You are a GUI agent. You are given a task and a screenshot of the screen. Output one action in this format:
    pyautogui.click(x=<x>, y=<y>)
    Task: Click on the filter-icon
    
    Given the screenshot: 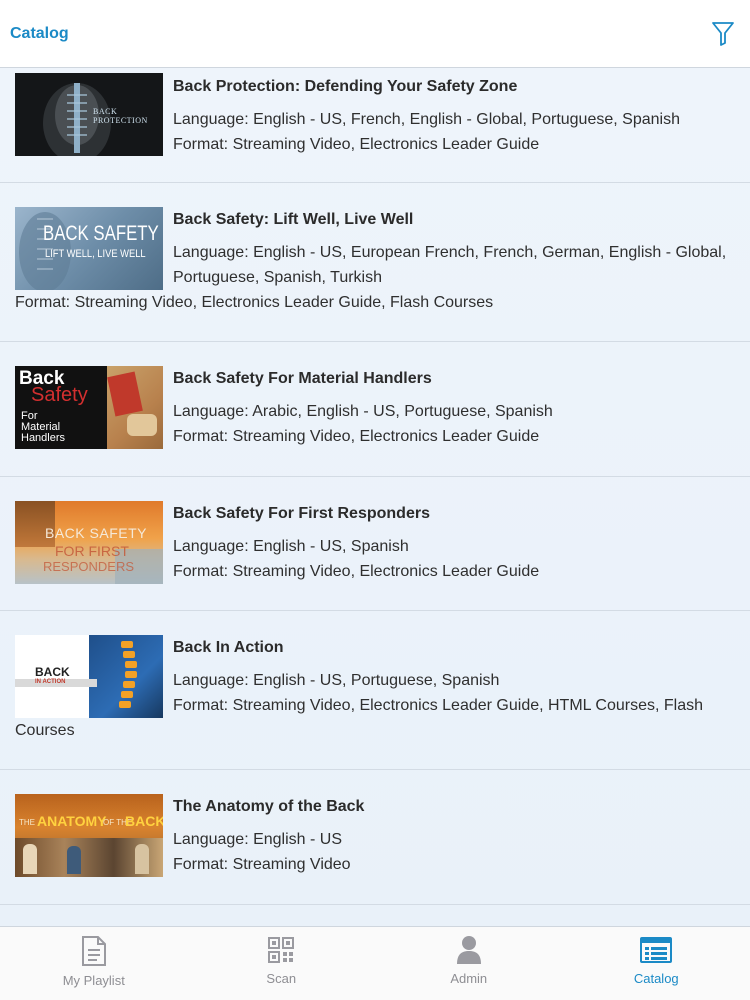 What is the action you would take?
    pyautogui.click(x=723, y=33)
    